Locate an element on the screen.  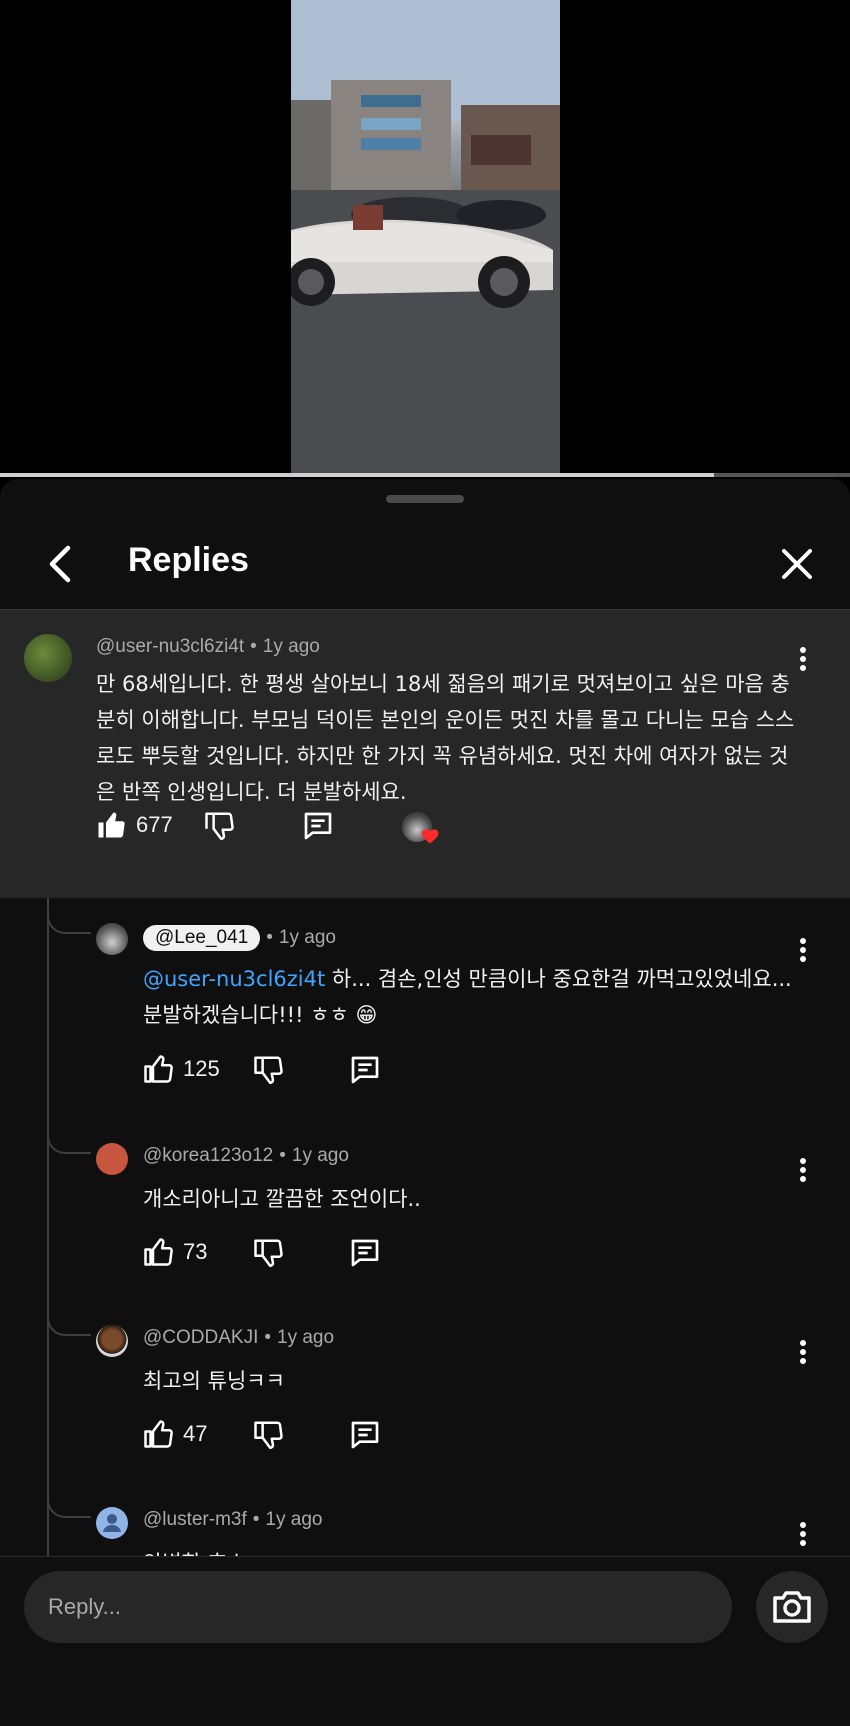
like-count: 47 is located at coordinates (195, 1433).